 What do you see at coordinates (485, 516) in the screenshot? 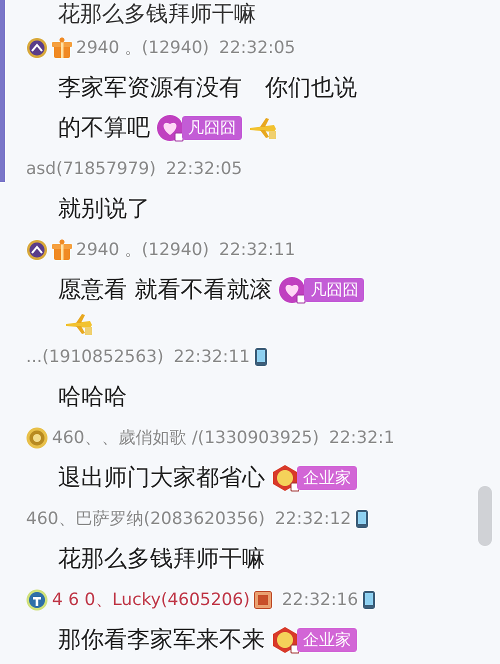
I see `scrollbar-thumb` at bounding box center [485, 516].